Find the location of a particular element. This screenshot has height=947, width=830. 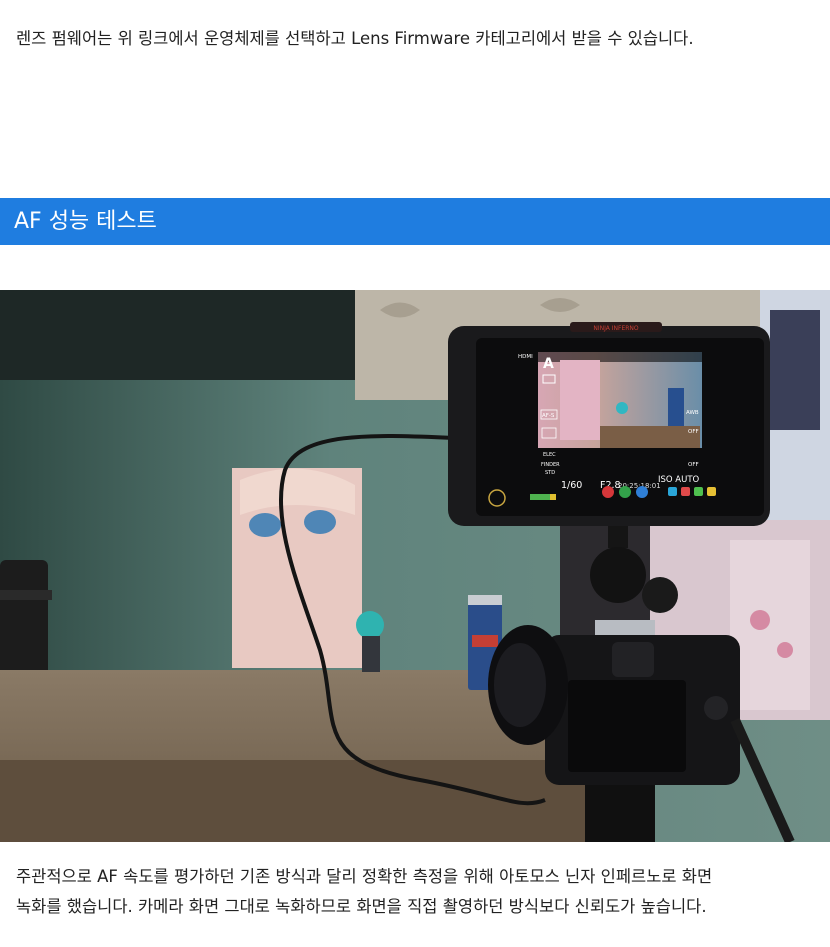

monitor-finder: FINDER is located at coordinates (550, 465).